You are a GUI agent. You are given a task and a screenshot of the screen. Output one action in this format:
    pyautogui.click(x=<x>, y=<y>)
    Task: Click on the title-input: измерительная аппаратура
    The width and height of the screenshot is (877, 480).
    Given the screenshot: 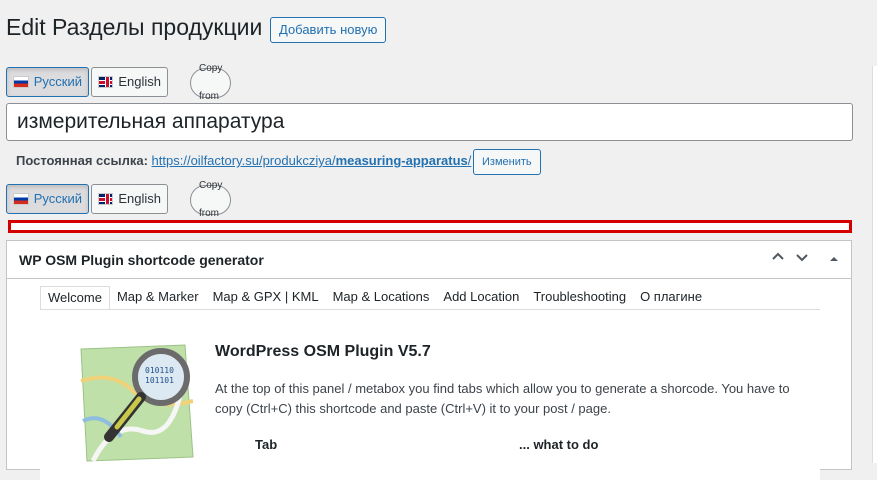 What is the action you would take?
    pyautogui.click(x=429, y=122)
    